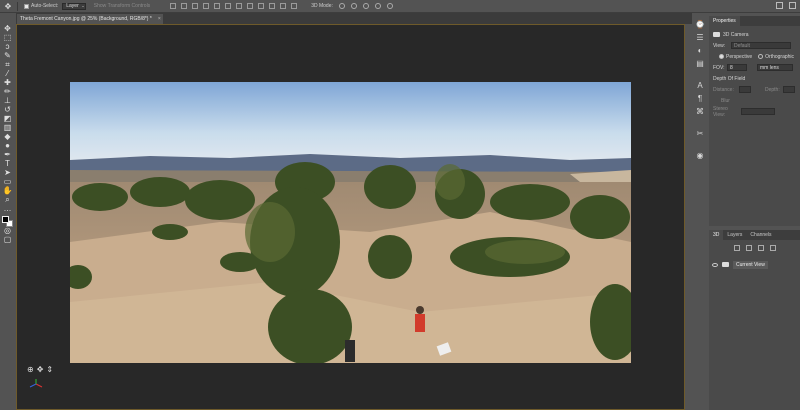 This screenshot has width=800, height=410. What do you see at coordinates (5, 220) in the screenshot?
I see `foreground-color-swatch` at bounding box center [5, 220].